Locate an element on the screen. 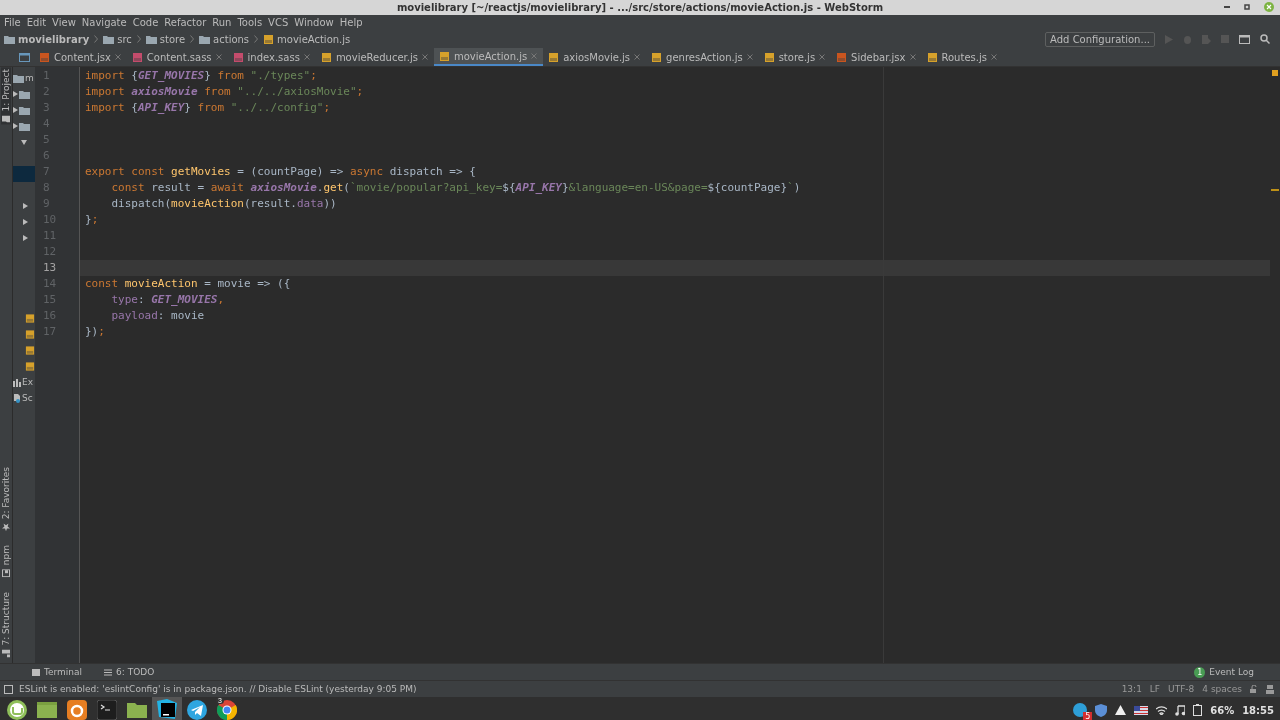  flag-icon is located at coordinates (1141, 710).